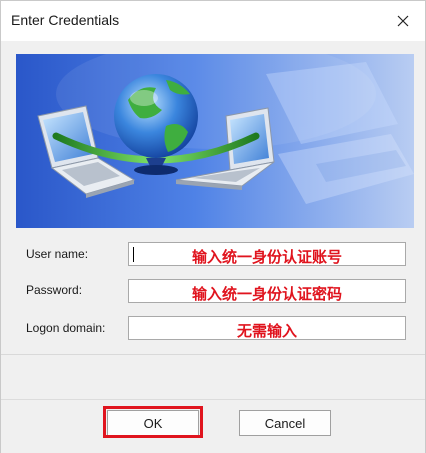 Image resolution: width=426 pixels, height=453 pixels. Describe the element at coordinates (266, 294) in the screenshot. I see `password-annotation: 输入统一身份认证密码` at that location.